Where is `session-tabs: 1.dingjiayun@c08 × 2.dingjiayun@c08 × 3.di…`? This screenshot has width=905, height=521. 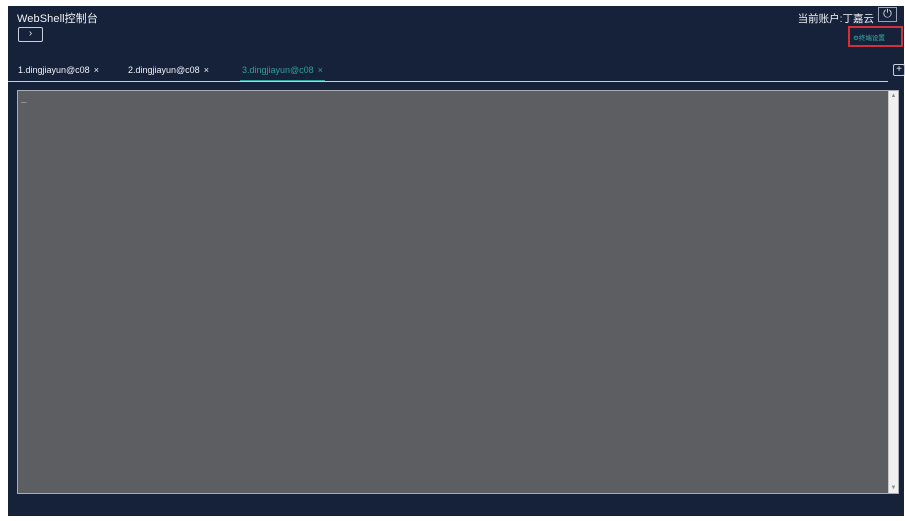
session-tabs: 1.dingjiayun@c08 × 2.dingjiayun@c08 × 3.di… is located at coordinates (448, 72).